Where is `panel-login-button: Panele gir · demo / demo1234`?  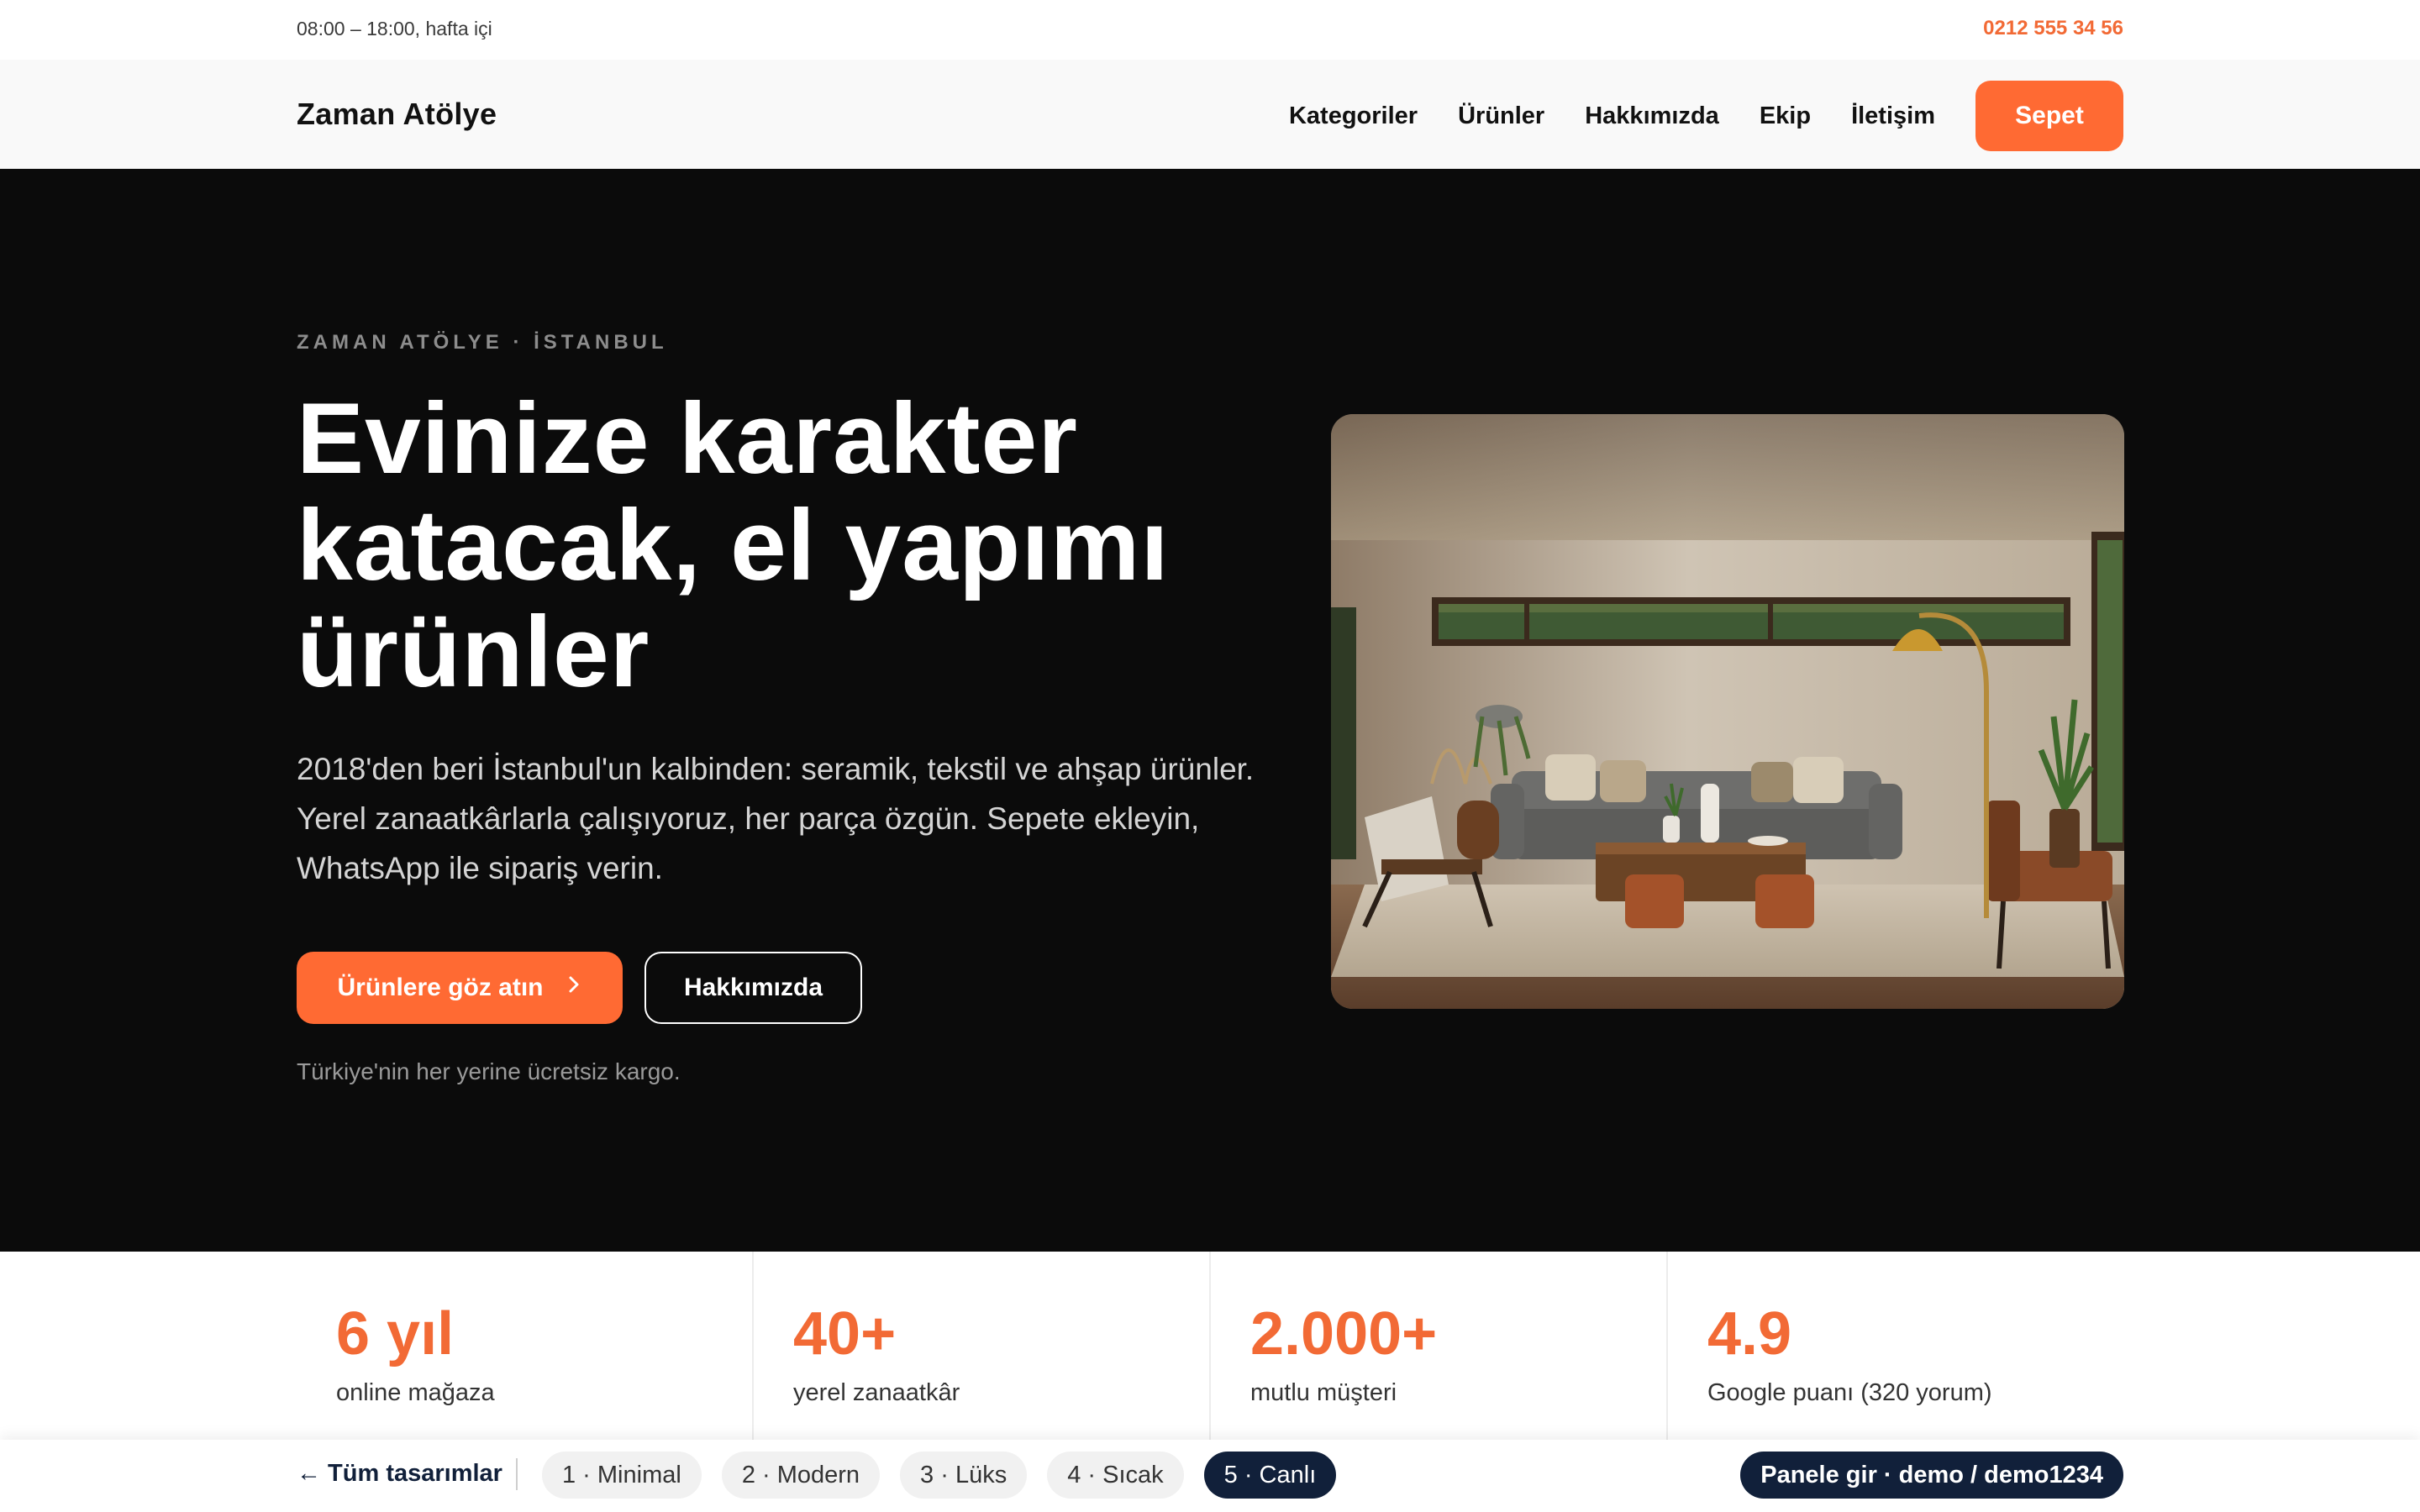 panel-login-button: Panele gir · demo / demo1234 is located at coordinates (1931, 1475).